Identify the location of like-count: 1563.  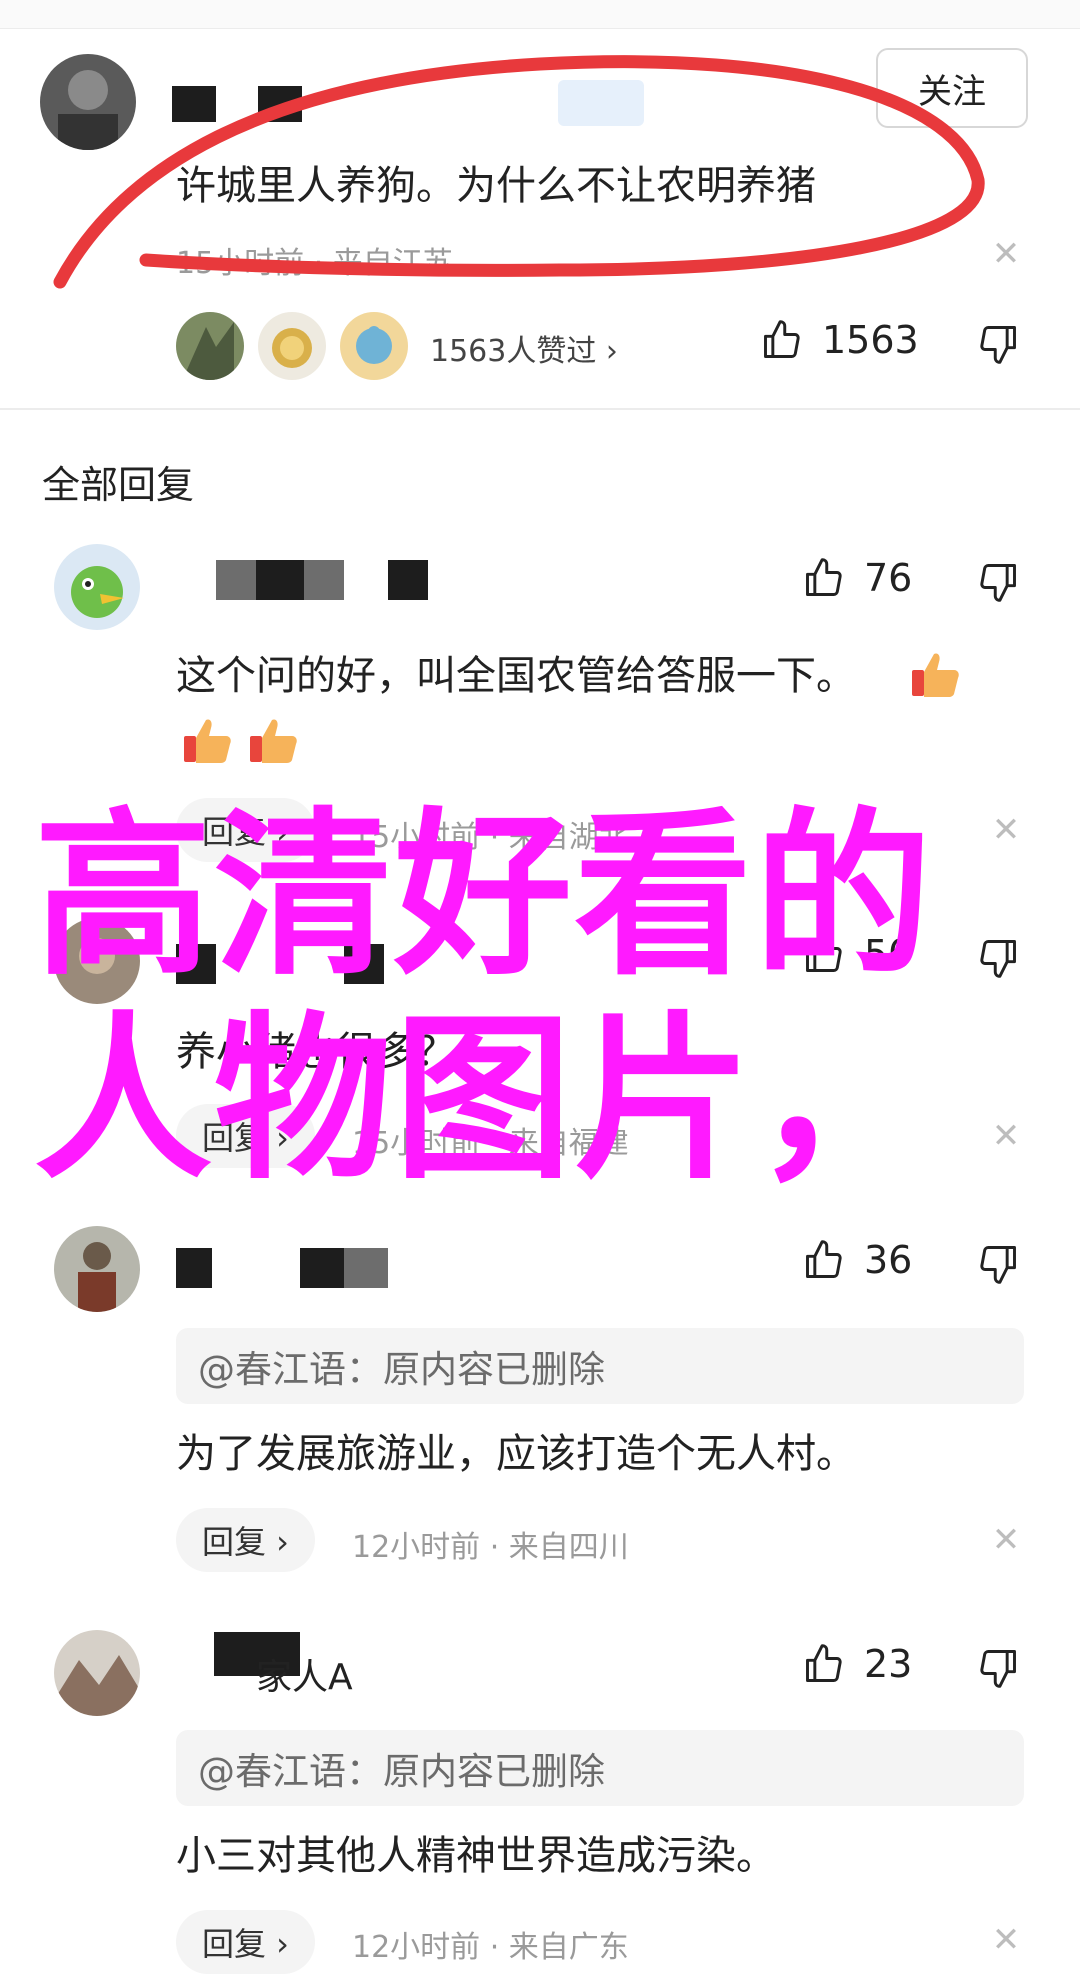
(870, 340).